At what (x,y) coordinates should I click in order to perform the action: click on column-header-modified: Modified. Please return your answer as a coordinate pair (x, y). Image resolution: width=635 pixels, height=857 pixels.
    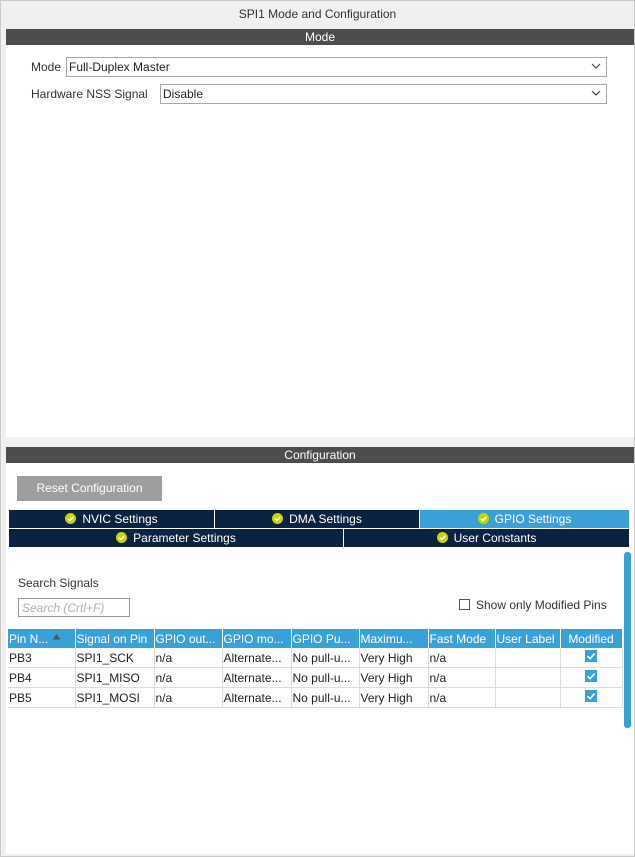
    Looking at the image, I should click on (591, 638).